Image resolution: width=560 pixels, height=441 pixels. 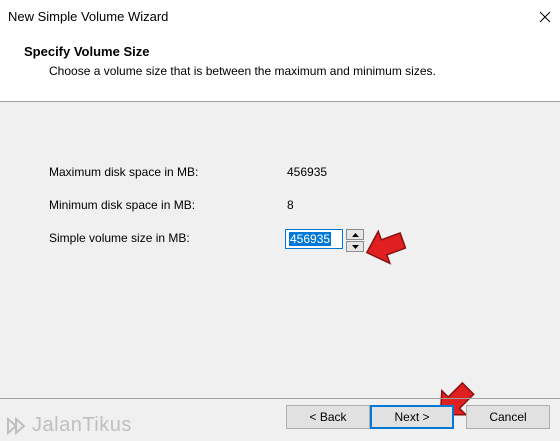 What do you see at coordinates (280, 17) in the screenshot?
I see `title-bar: New Simple Volume Wizard` at bounding box center [280, 17].